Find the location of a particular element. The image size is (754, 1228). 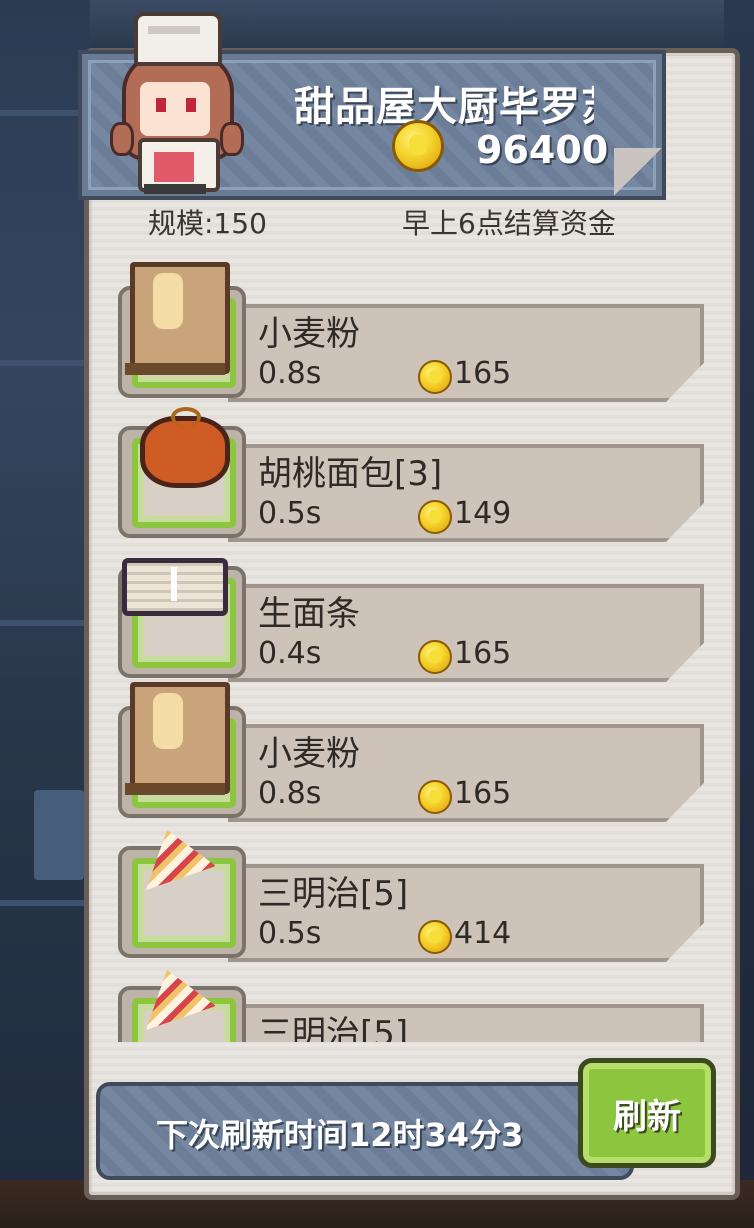

walnut-bread-icon is located at coordinates (185, 447).